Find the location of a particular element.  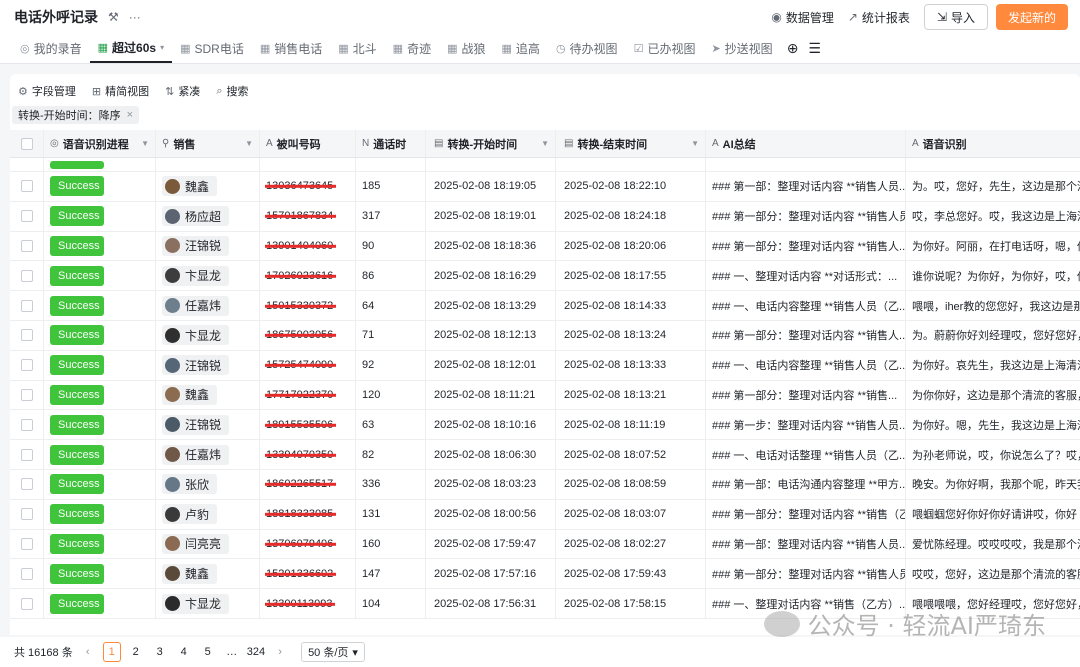

new-button: 发起新的 is located at coordinates (1031, 17).